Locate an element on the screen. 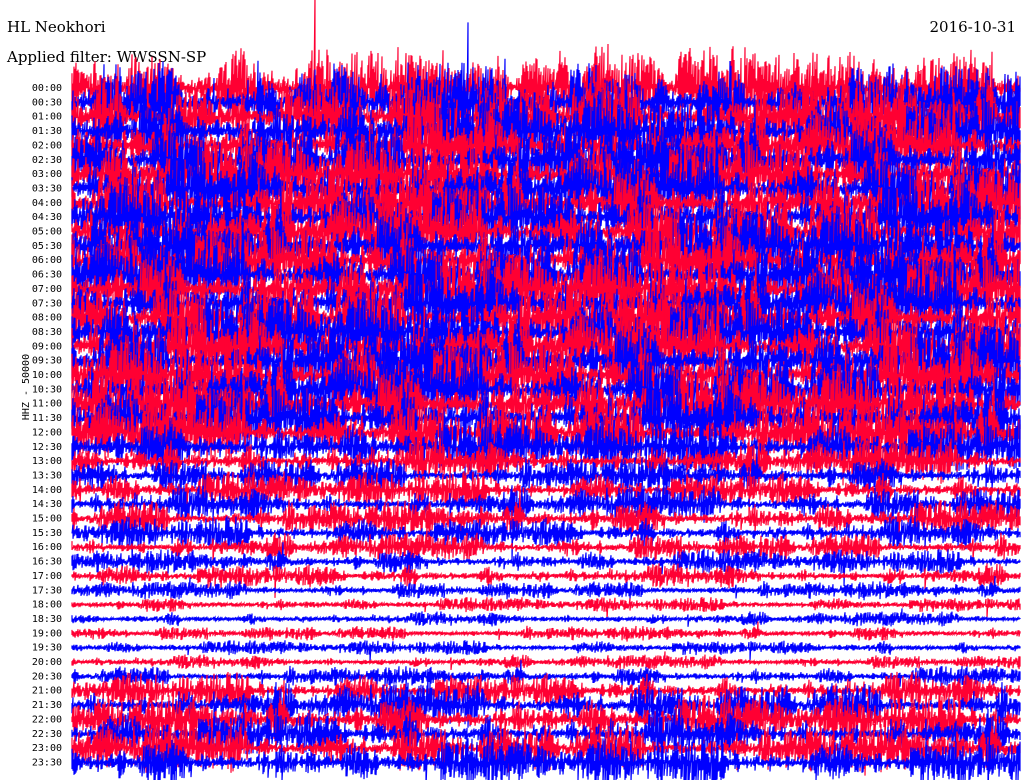 The height and width of the screenshot is (780, 1024). row-label: 18:00 is located at coordinates (47, 605).